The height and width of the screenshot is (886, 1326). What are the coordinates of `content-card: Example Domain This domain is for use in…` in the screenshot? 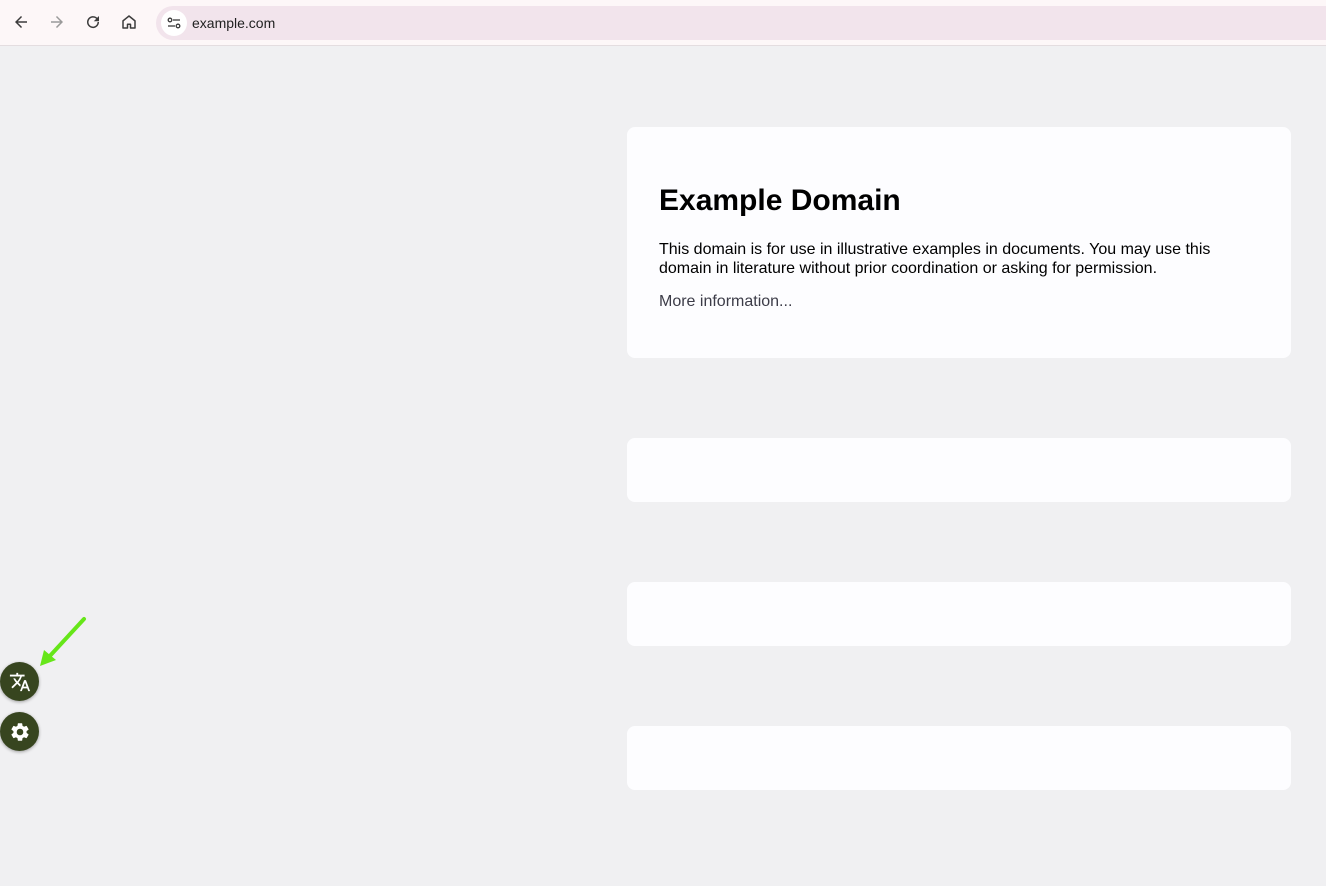 It's located at (959, 242).